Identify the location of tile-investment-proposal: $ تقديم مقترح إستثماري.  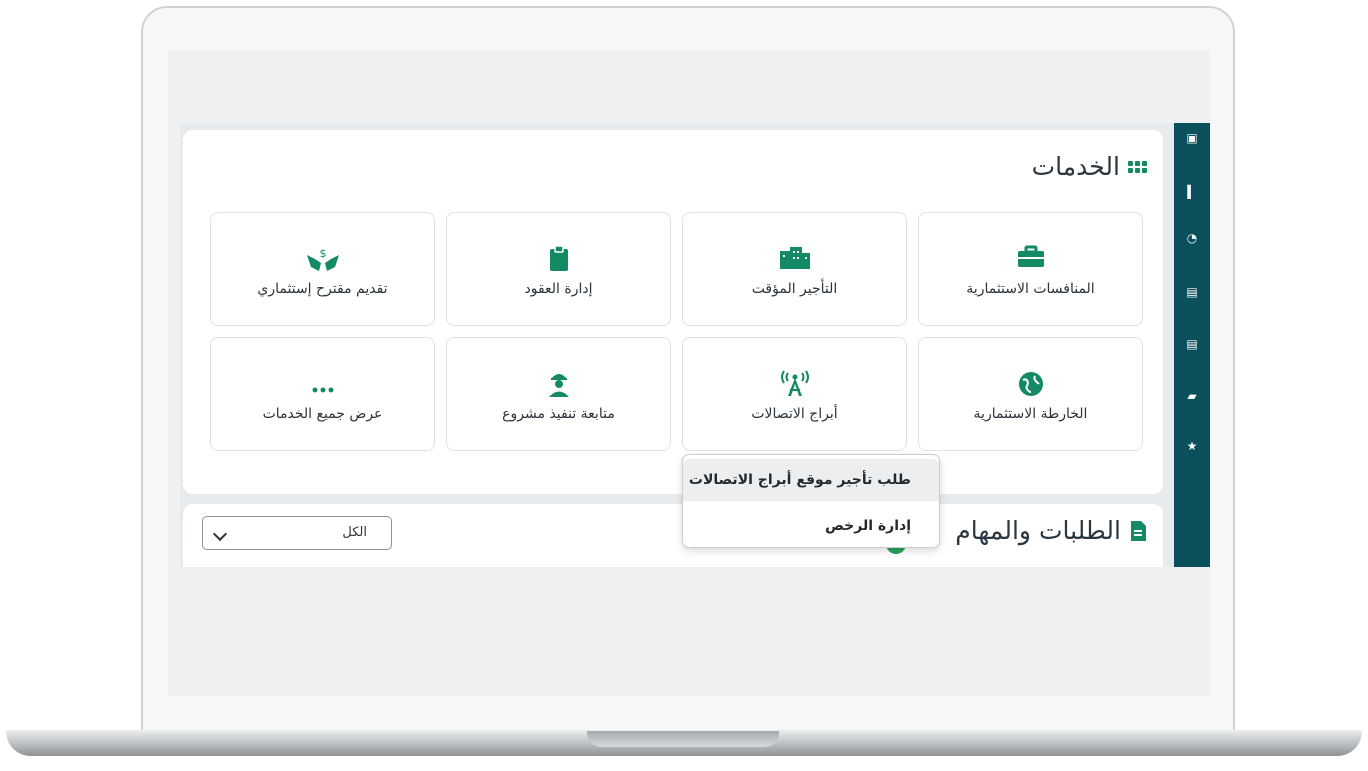
(322, 269).